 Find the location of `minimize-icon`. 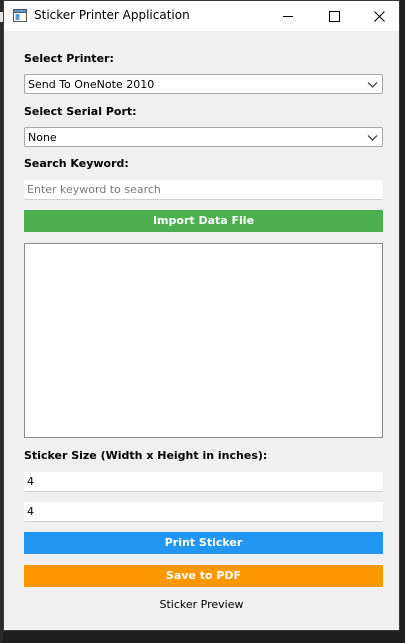

minimize-icon is located at coordinates (287, 16).